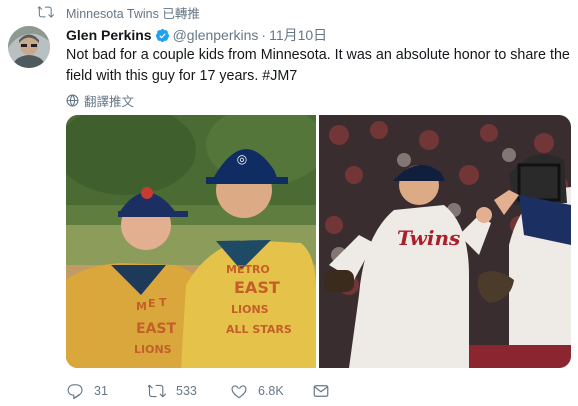  What do you see at coordinates (72, 100) in the screenshot?
I see `globe-icon` at bounding box center [72, 100].